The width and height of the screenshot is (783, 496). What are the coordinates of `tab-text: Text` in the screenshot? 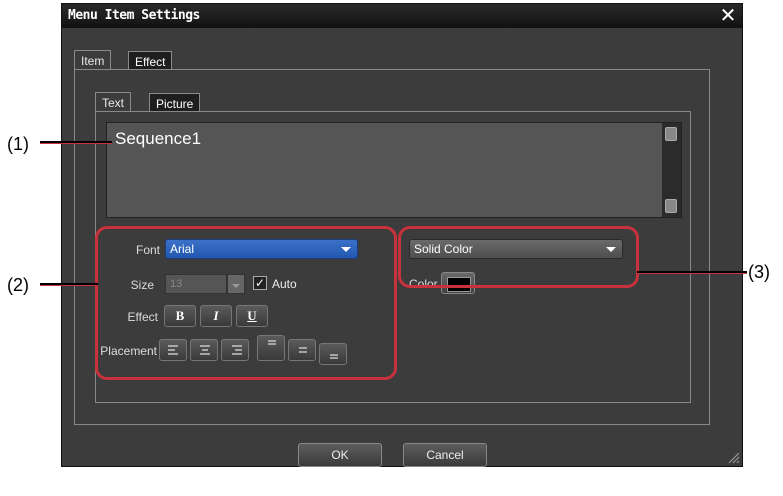 It's located at (113, 102).